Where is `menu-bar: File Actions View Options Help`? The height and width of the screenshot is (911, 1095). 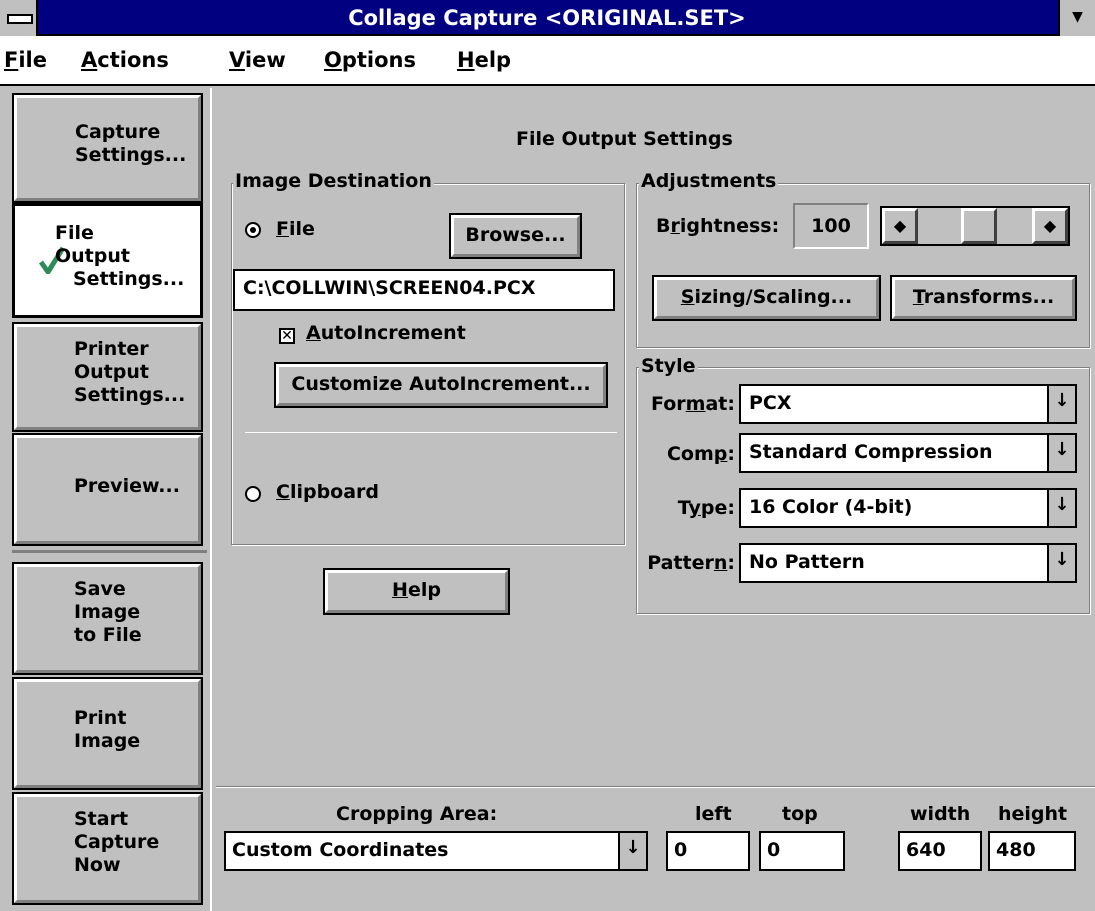
menu-bar: File Actions View Options Help is located at coordinates (547, 61).